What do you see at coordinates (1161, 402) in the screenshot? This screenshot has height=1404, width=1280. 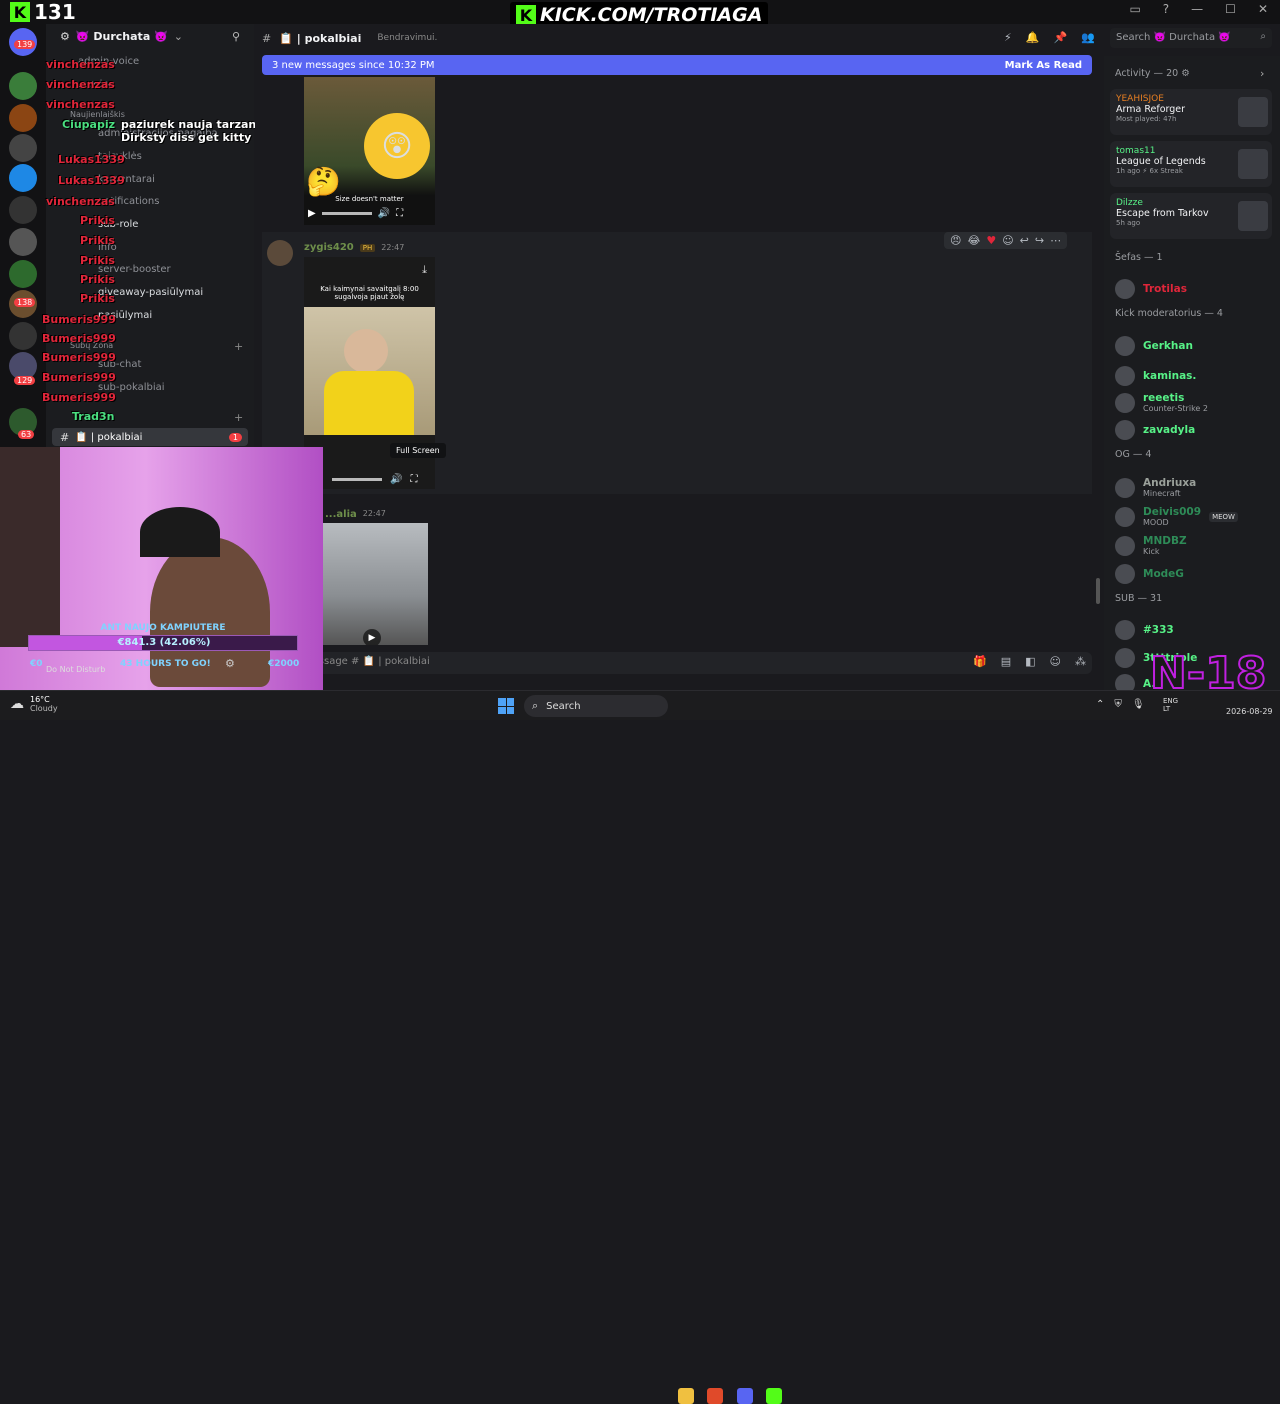 I see `member-item: reeetis Counter-Strike 2` at bounding box center [1161, 402].